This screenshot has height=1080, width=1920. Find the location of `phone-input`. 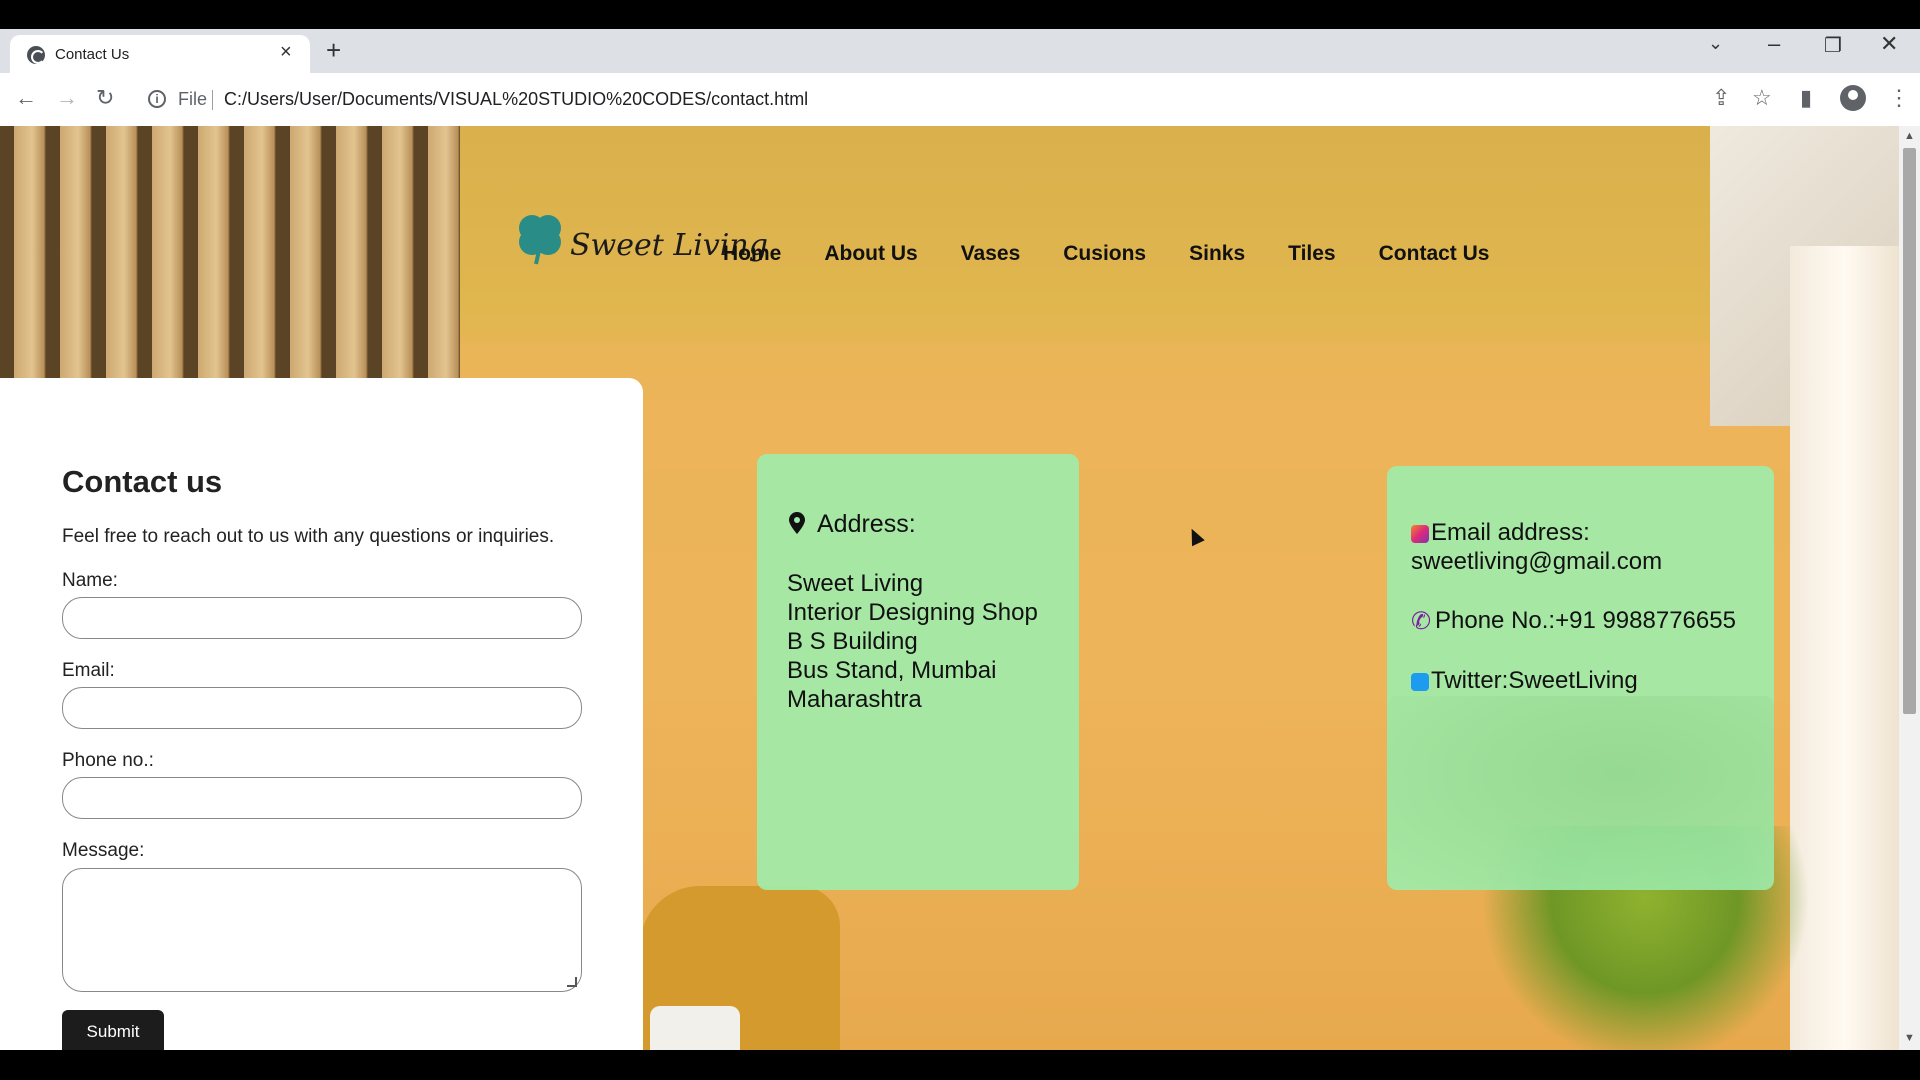

phone-input is located at coordinates (322, 798).